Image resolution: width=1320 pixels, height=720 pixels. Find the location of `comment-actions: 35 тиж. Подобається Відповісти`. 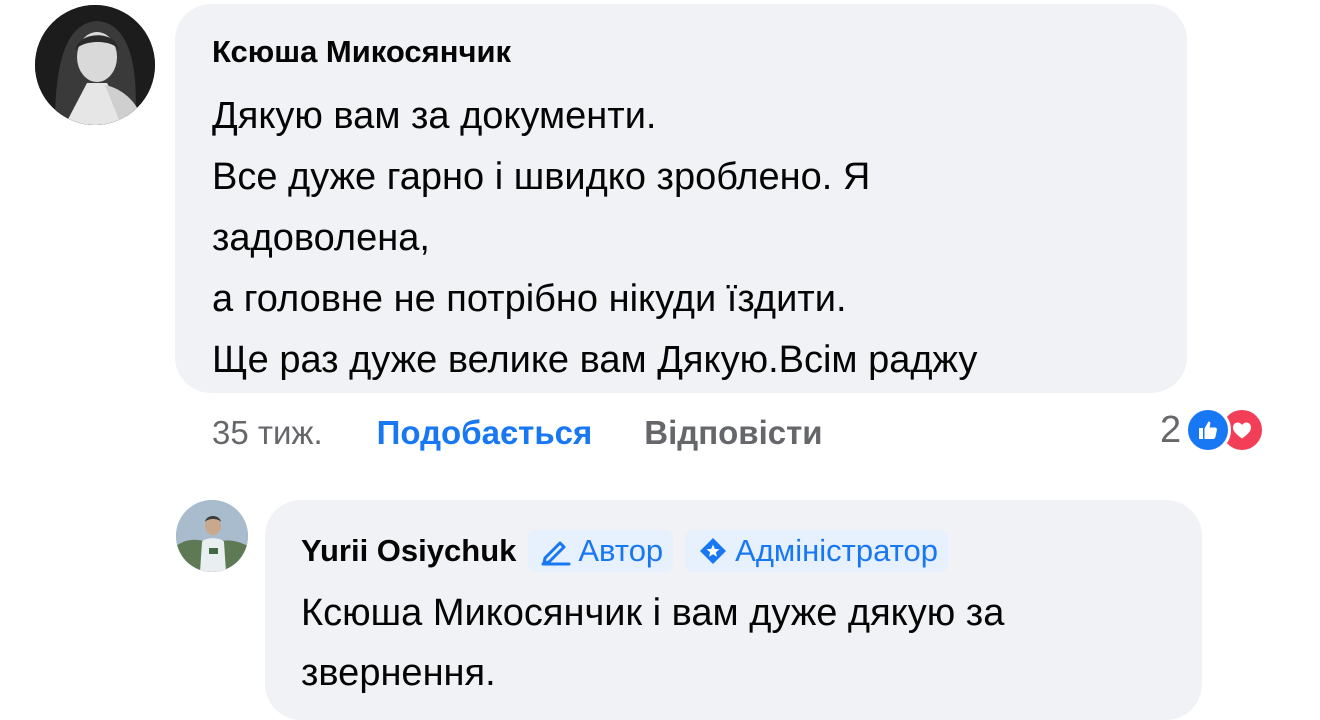

comment-actions: 35 тиж. Подобається Відповісти is located at coordinates (517, 433).